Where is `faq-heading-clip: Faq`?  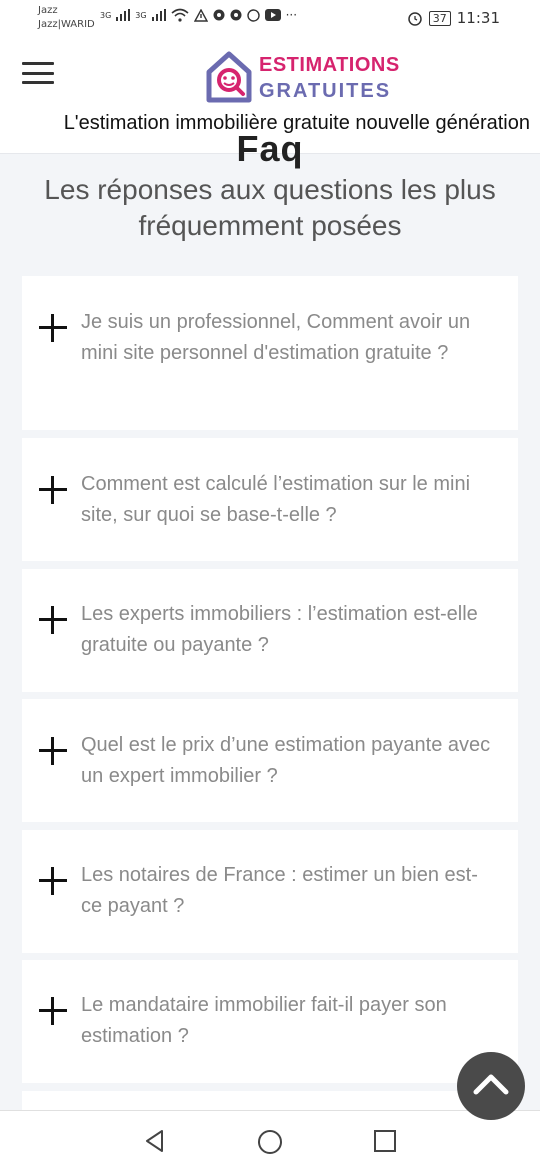
faq-heading-clip: Faq is located at coordinates (270, 156).